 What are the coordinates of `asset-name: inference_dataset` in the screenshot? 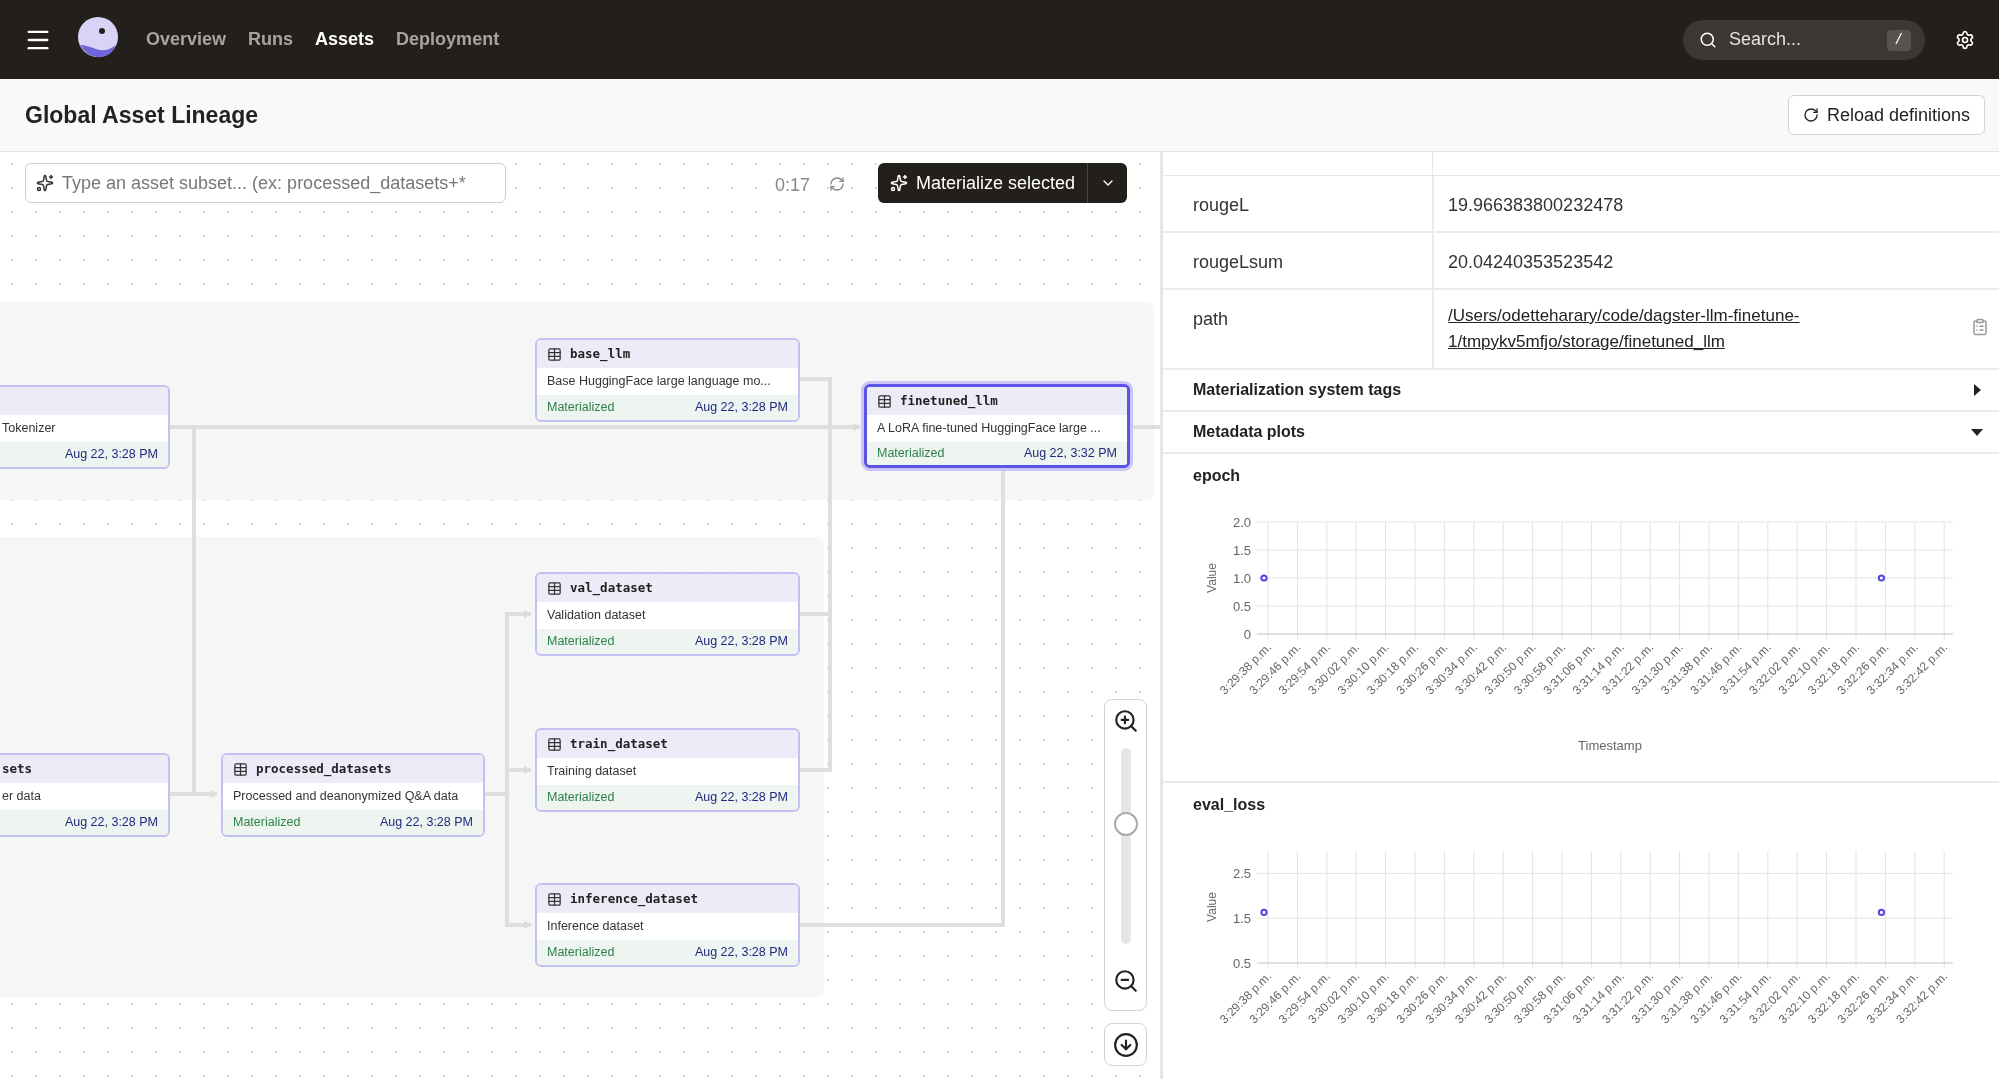 It's located at (634, 899).